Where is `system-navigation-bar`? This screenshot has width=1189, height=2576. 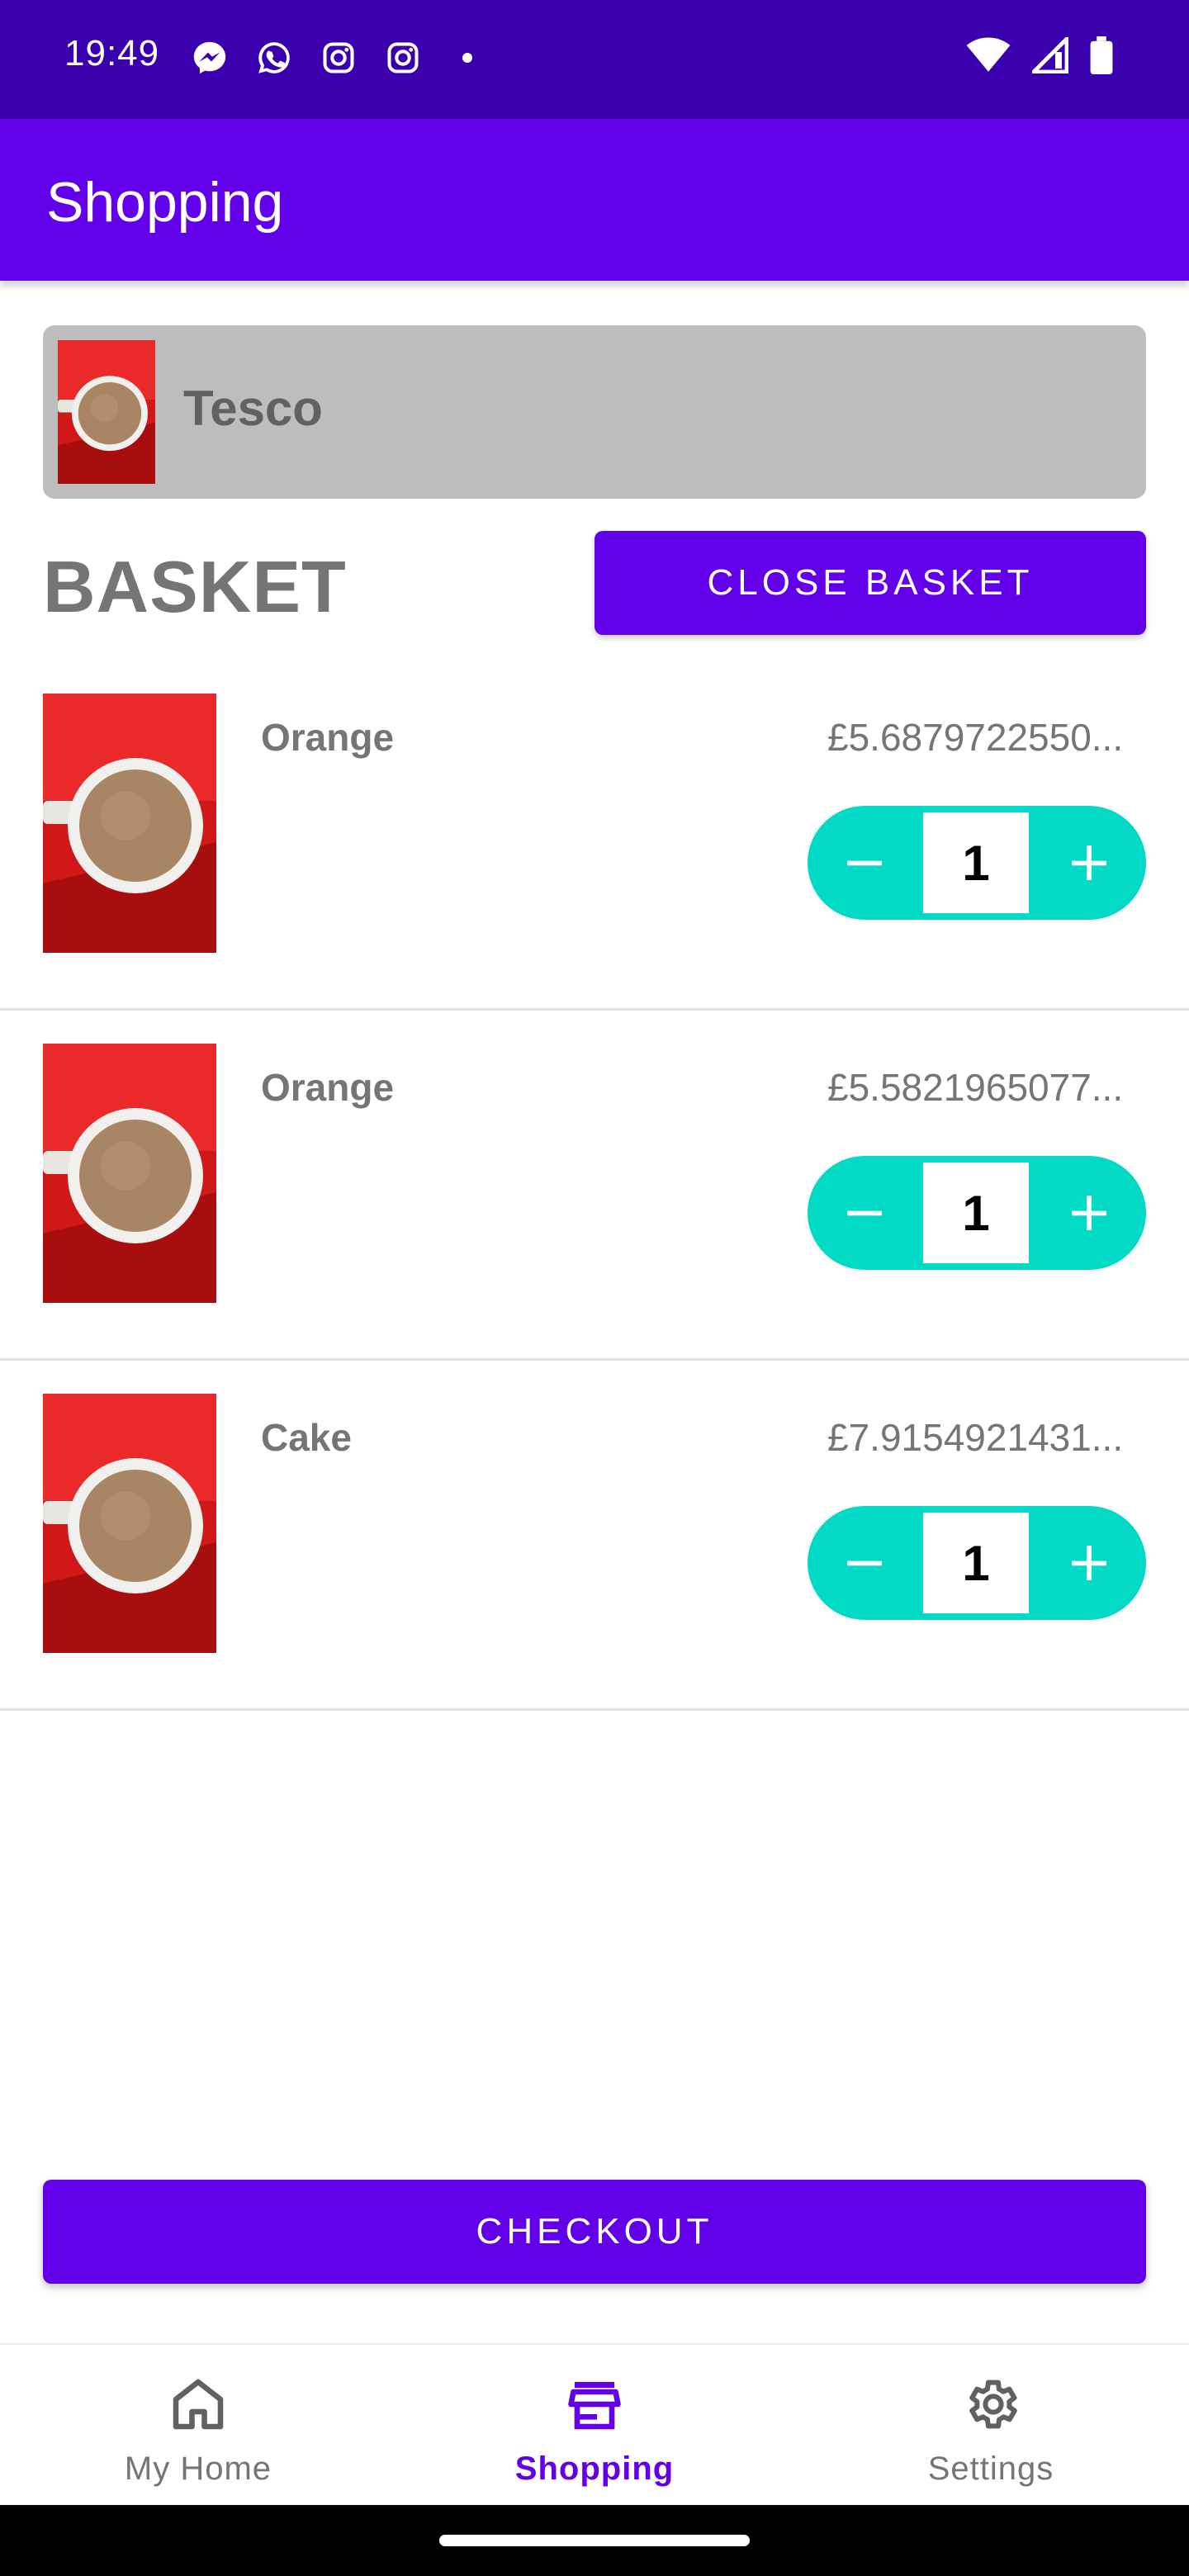
system-navigation-bar is located at coordinates (594, 2540).